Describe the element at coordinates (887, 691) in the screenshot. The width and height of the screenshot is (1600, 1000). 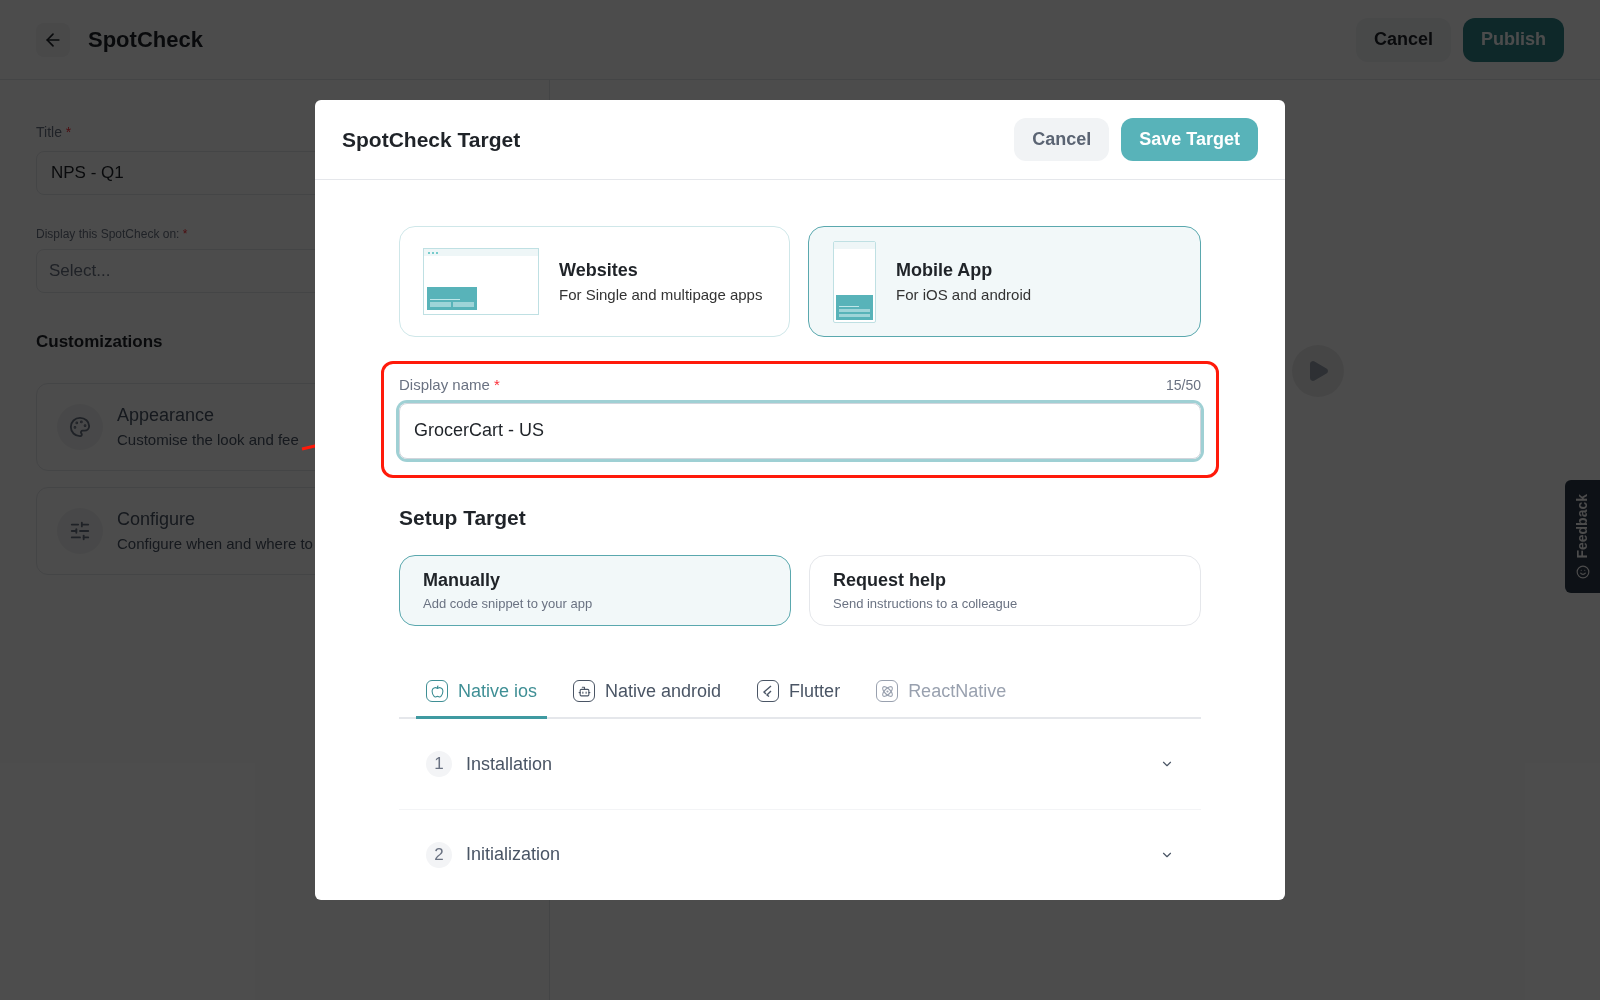
I see `atom-icon` at that location.